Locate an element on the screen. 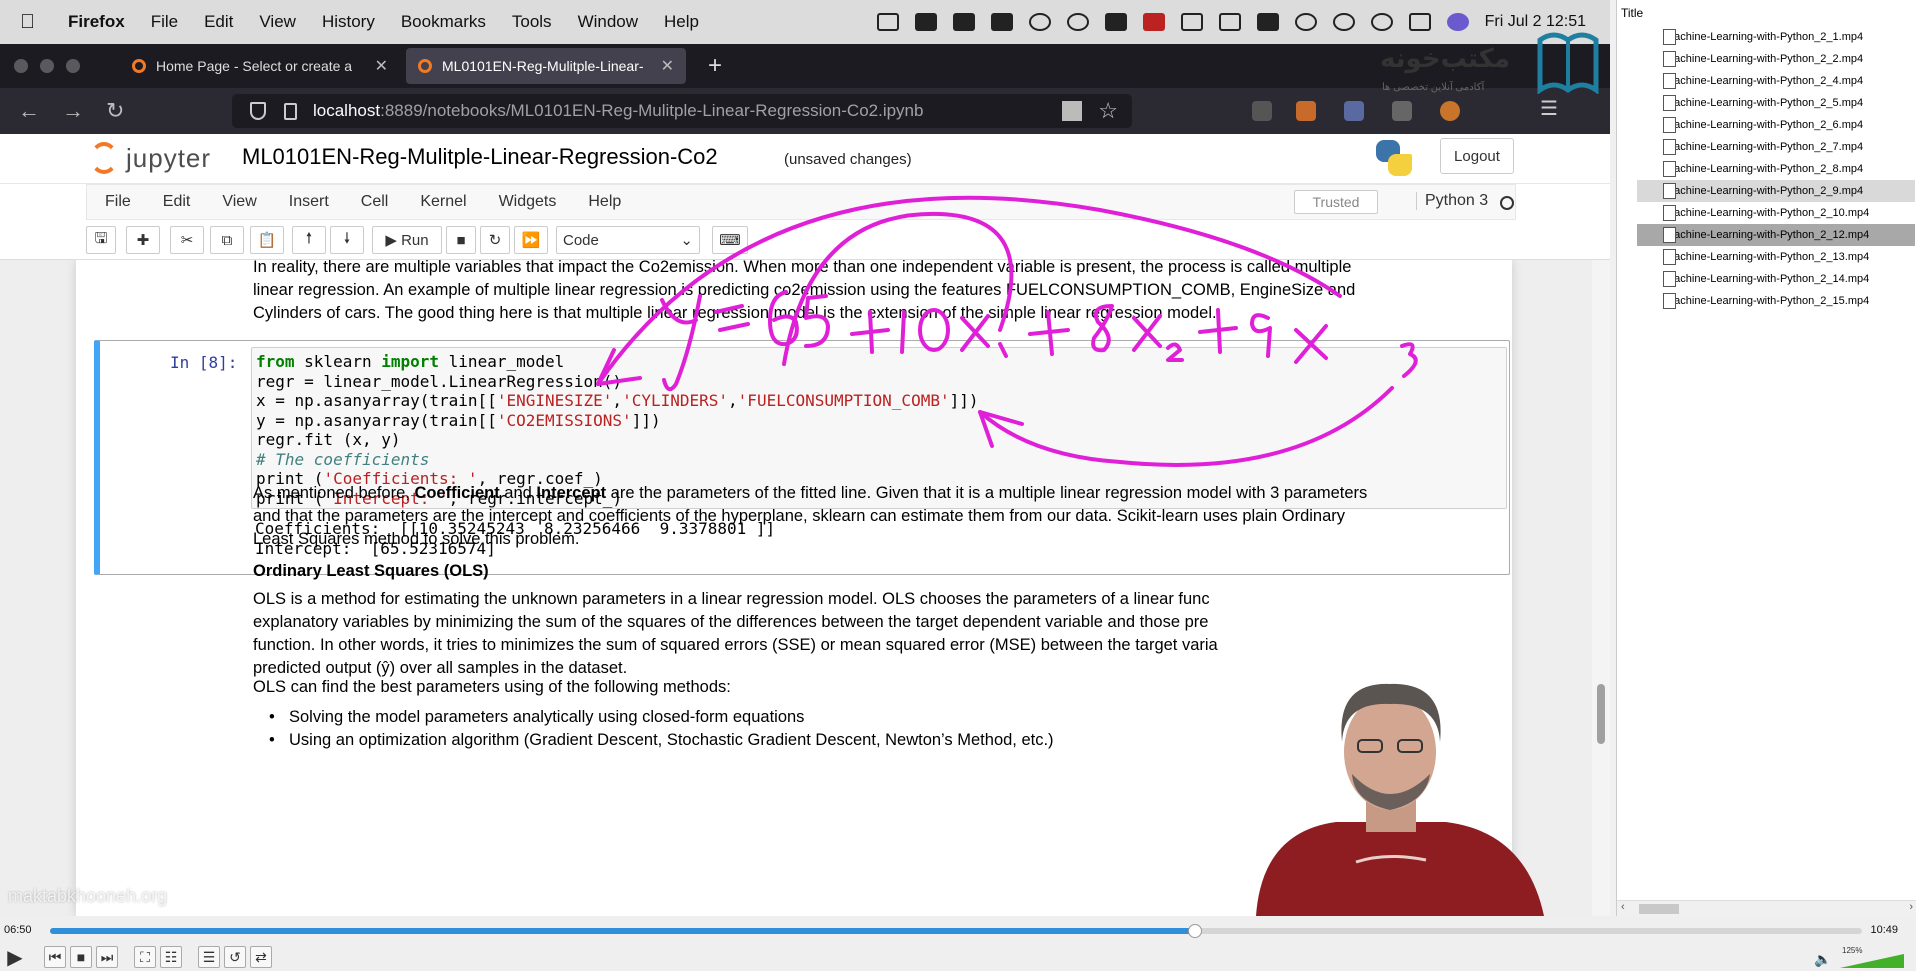  screen-record-icon is located at coordinates (887, 22).